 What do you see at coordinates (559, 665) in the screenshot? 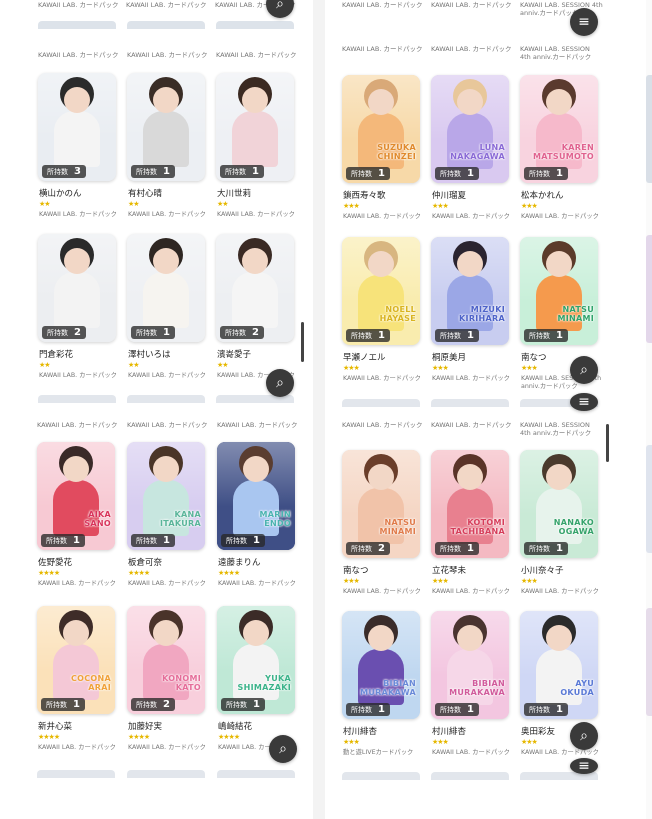
I see `idol-card: AYU OKUDA 所持数 1` at bounding box center [559, 665].